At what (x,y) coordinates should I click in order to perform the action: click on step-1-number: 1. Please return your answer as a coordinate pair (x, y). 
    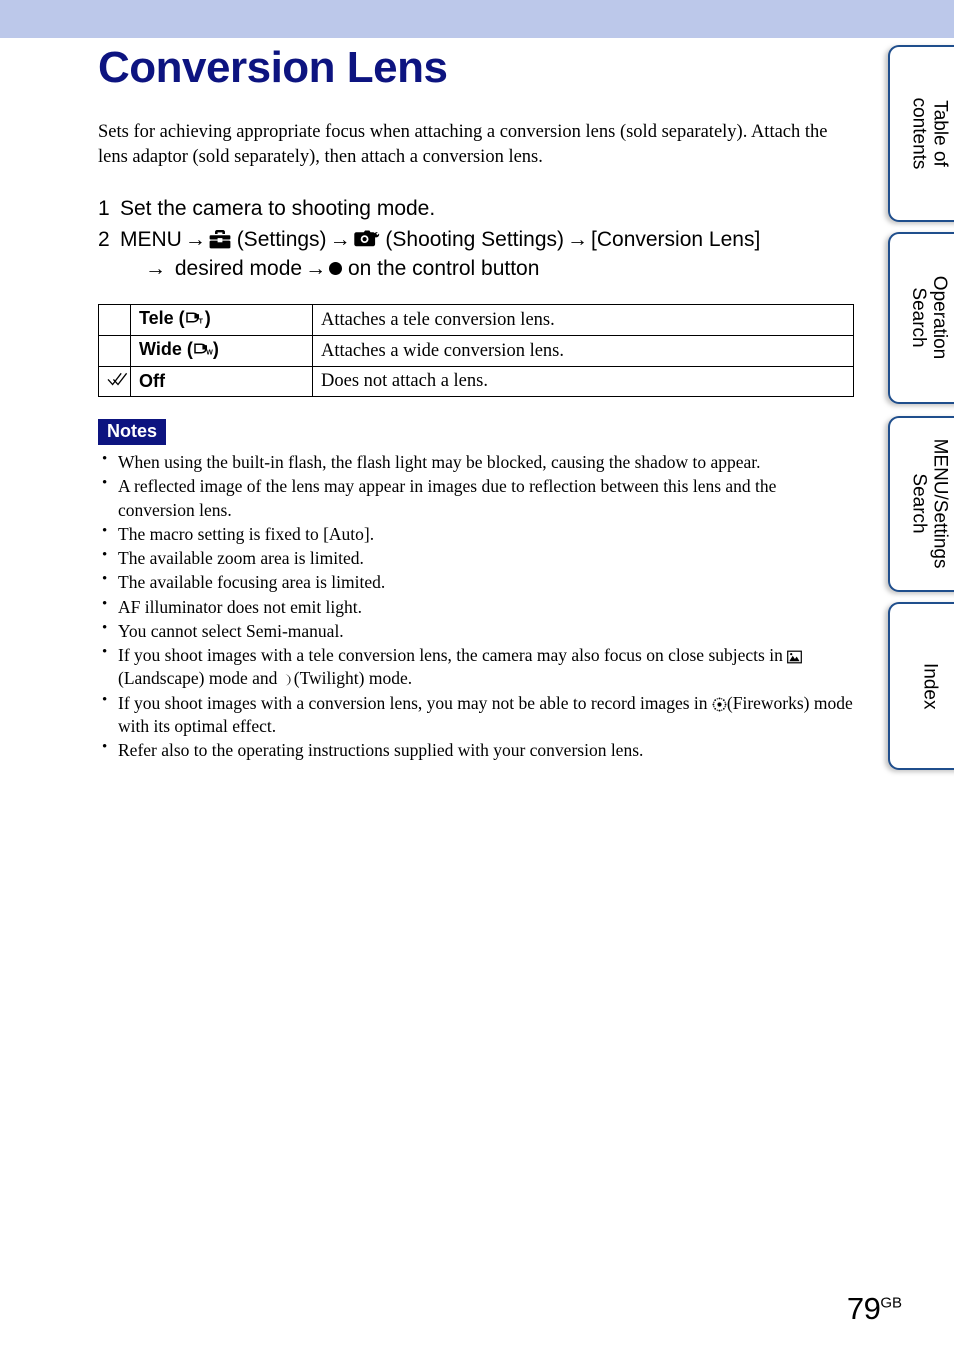
    Looking at the image, I should click on (104, 208).